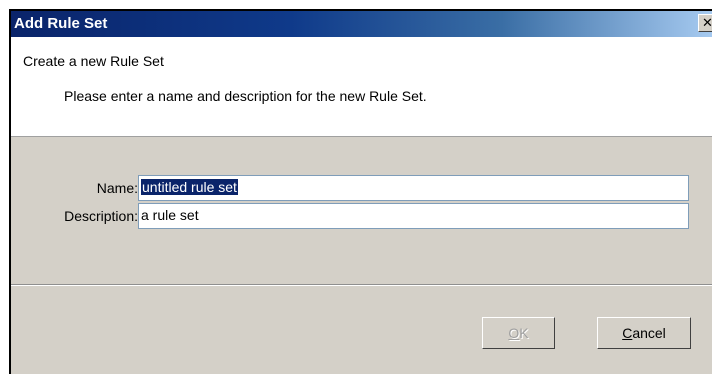  I want to click on button-separator, so click(361, 285).